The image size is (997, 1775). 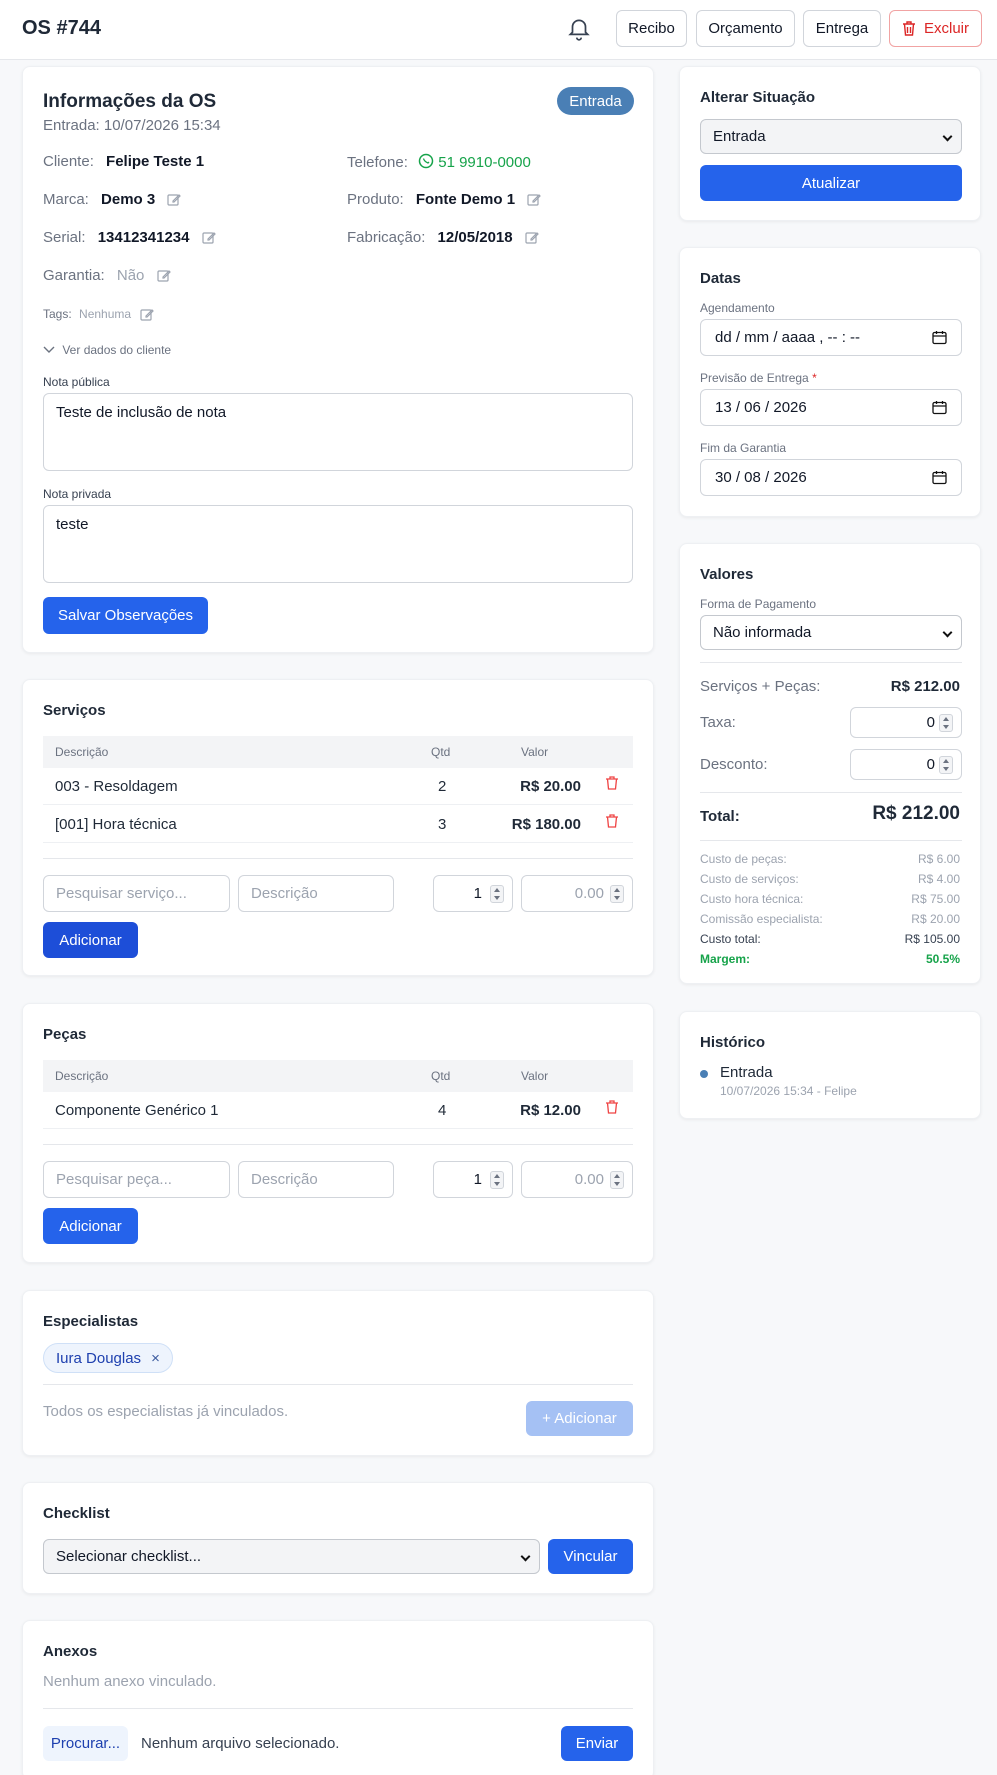 What do you see at coordinates (532, 238) in the screenshot?
I see `edit-fabricacao-icon` at bounding box center [532, 238].